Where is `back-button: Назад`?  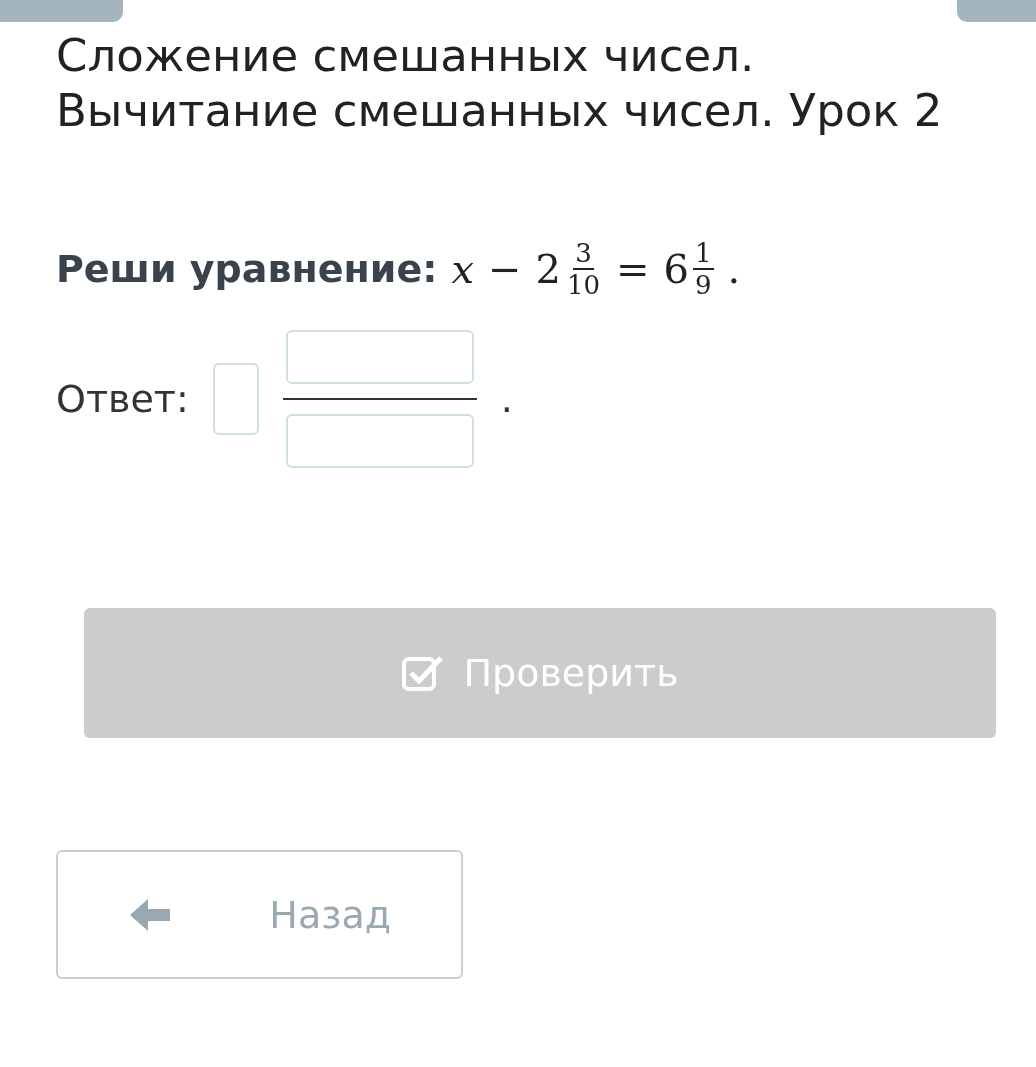 back-button: Назад is located at coordinates (259, 914).